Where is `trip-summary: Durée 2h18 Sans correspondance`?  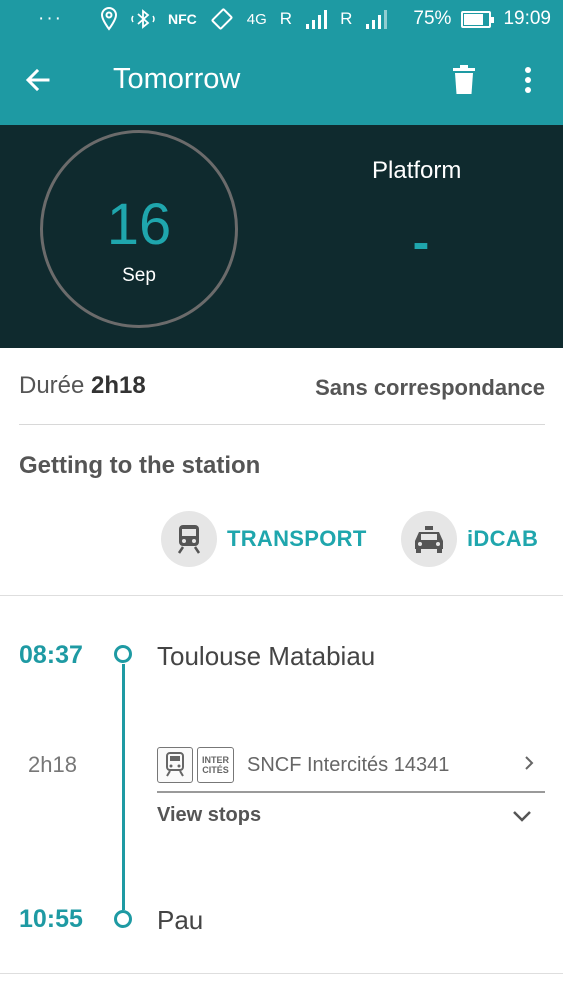 trip-summary: Durée 2h18 Sans correspondance is located at coordinates (282, 389).